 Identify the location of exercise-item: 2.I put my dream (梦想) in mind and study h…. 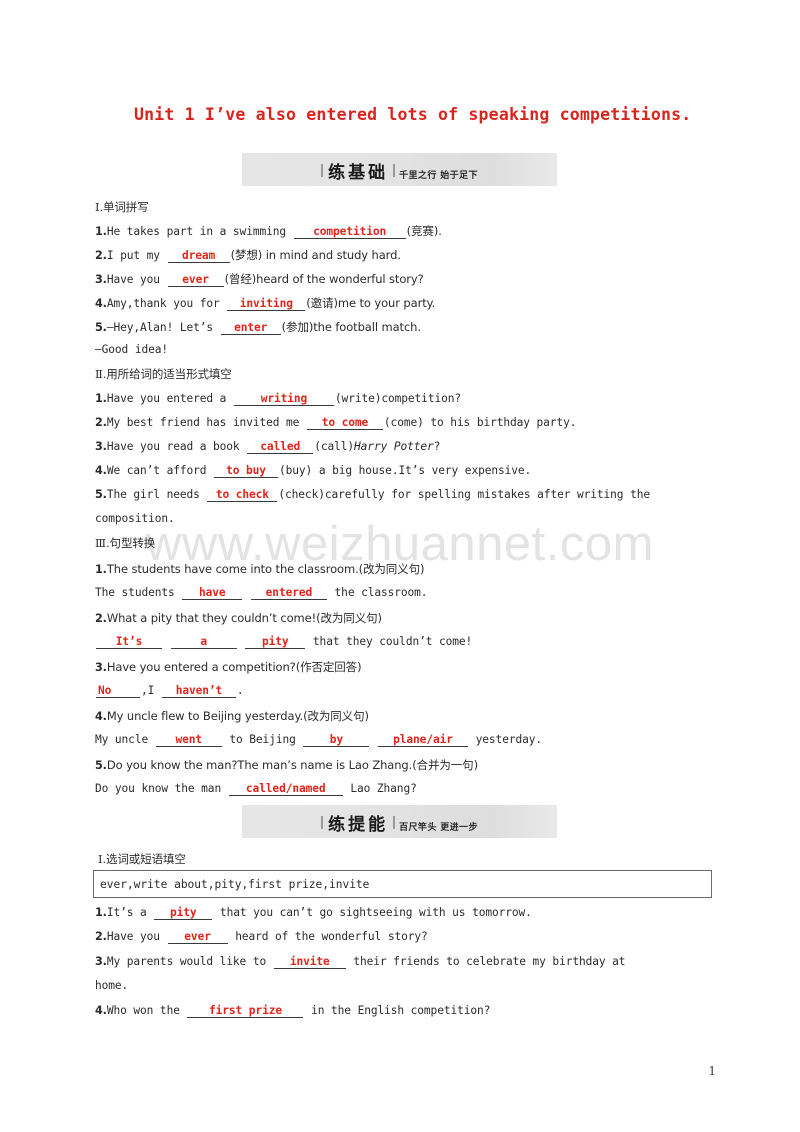
(248, 255).